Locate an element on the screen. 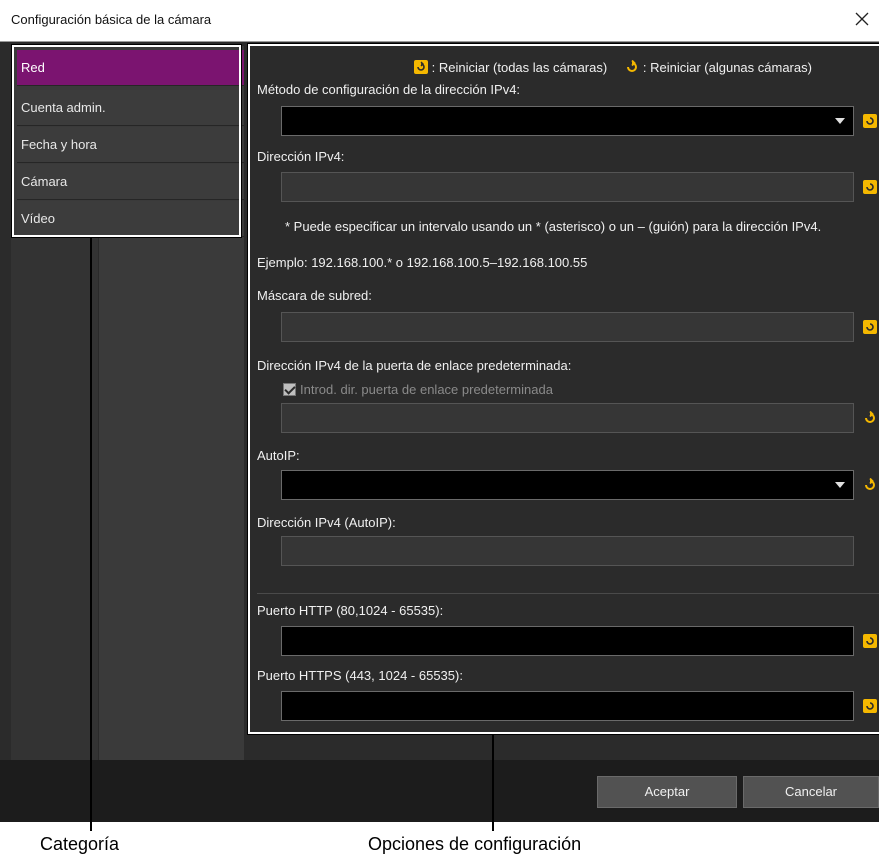  category-callout-label: Categoría is located at coordinates (80, 844).